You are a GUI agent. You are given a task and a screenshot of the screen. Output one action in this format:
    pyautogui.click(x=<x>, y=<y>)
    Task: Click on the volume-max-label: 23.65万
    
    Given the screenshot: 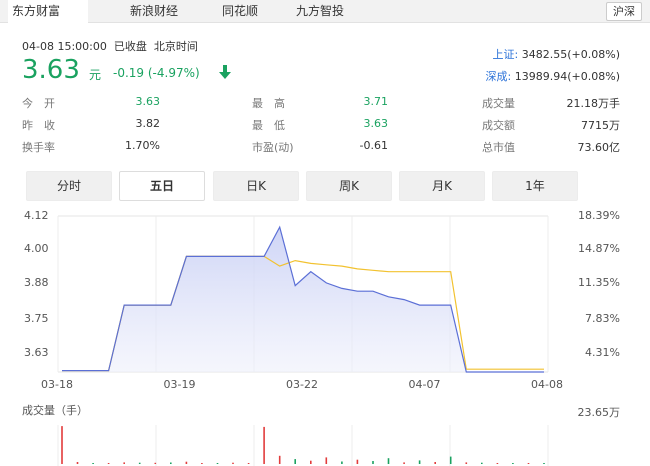 What is the action you would take?
    pyautogui.click(x=599, y=412)
    